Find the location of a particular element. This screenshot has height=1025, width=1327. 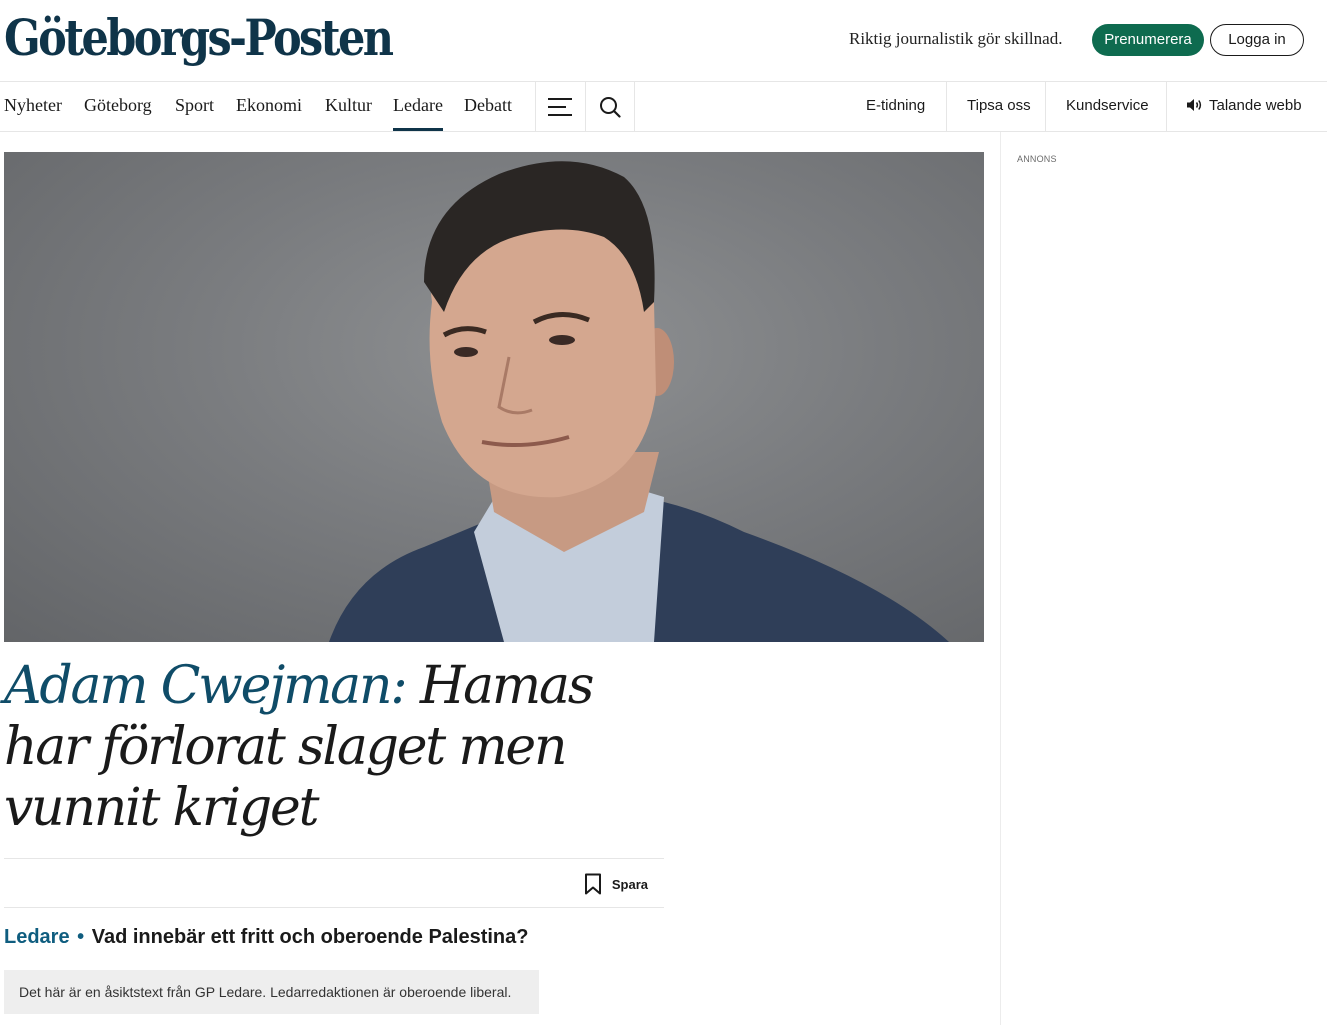

nav-item-nyheter: Nyheter is located at coordinates (33, 105).